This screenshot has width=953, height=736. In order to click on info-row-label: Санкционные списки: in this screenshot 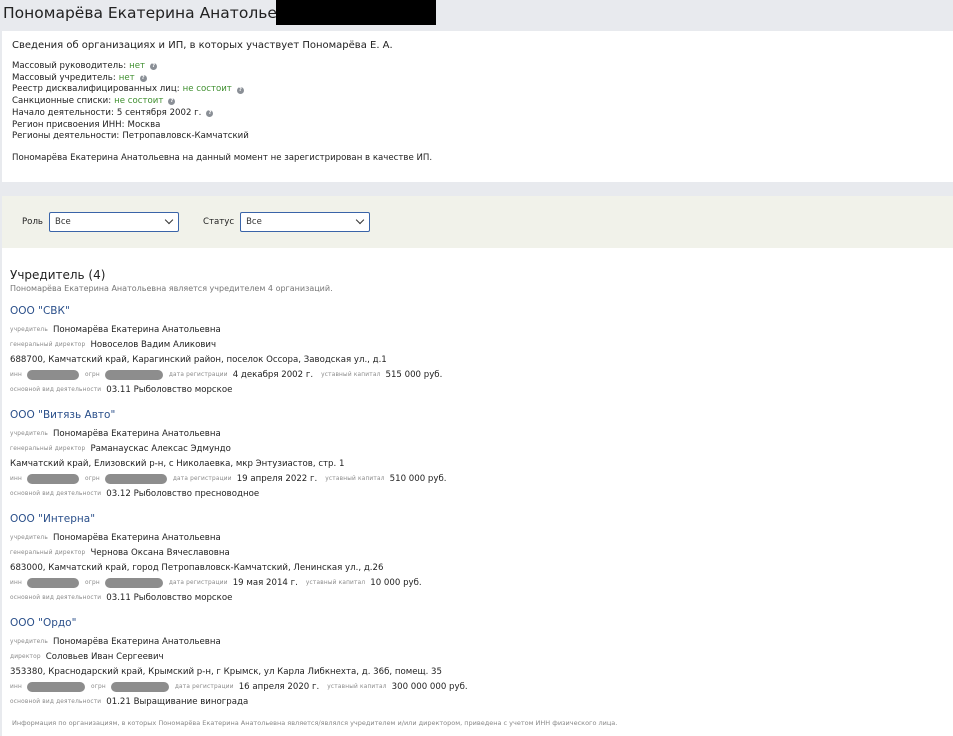, I will do `click(62, 101)`.